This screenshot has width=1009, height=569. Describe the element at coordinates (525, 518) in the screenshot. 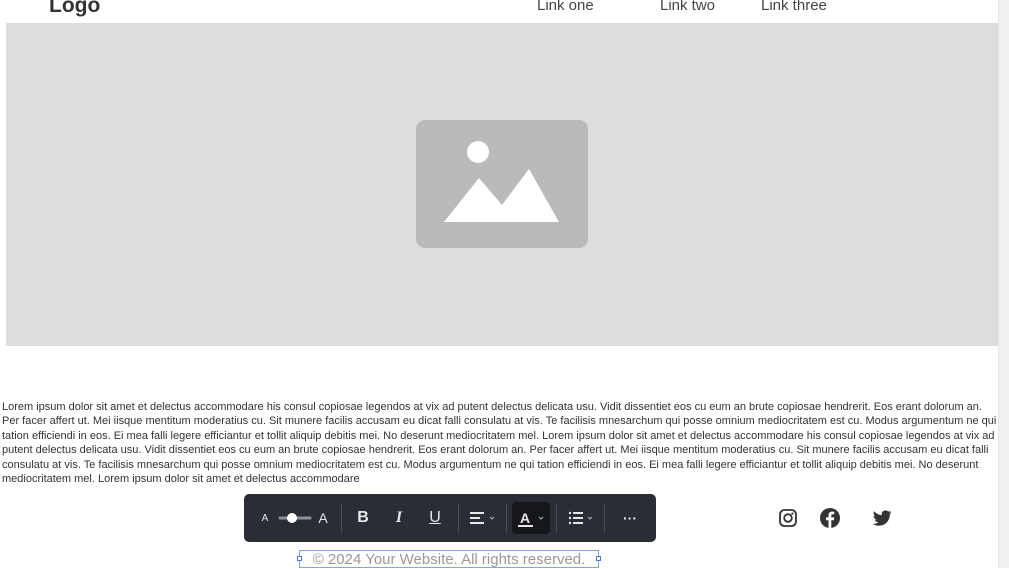

I see `text-color-label: A` at that location.